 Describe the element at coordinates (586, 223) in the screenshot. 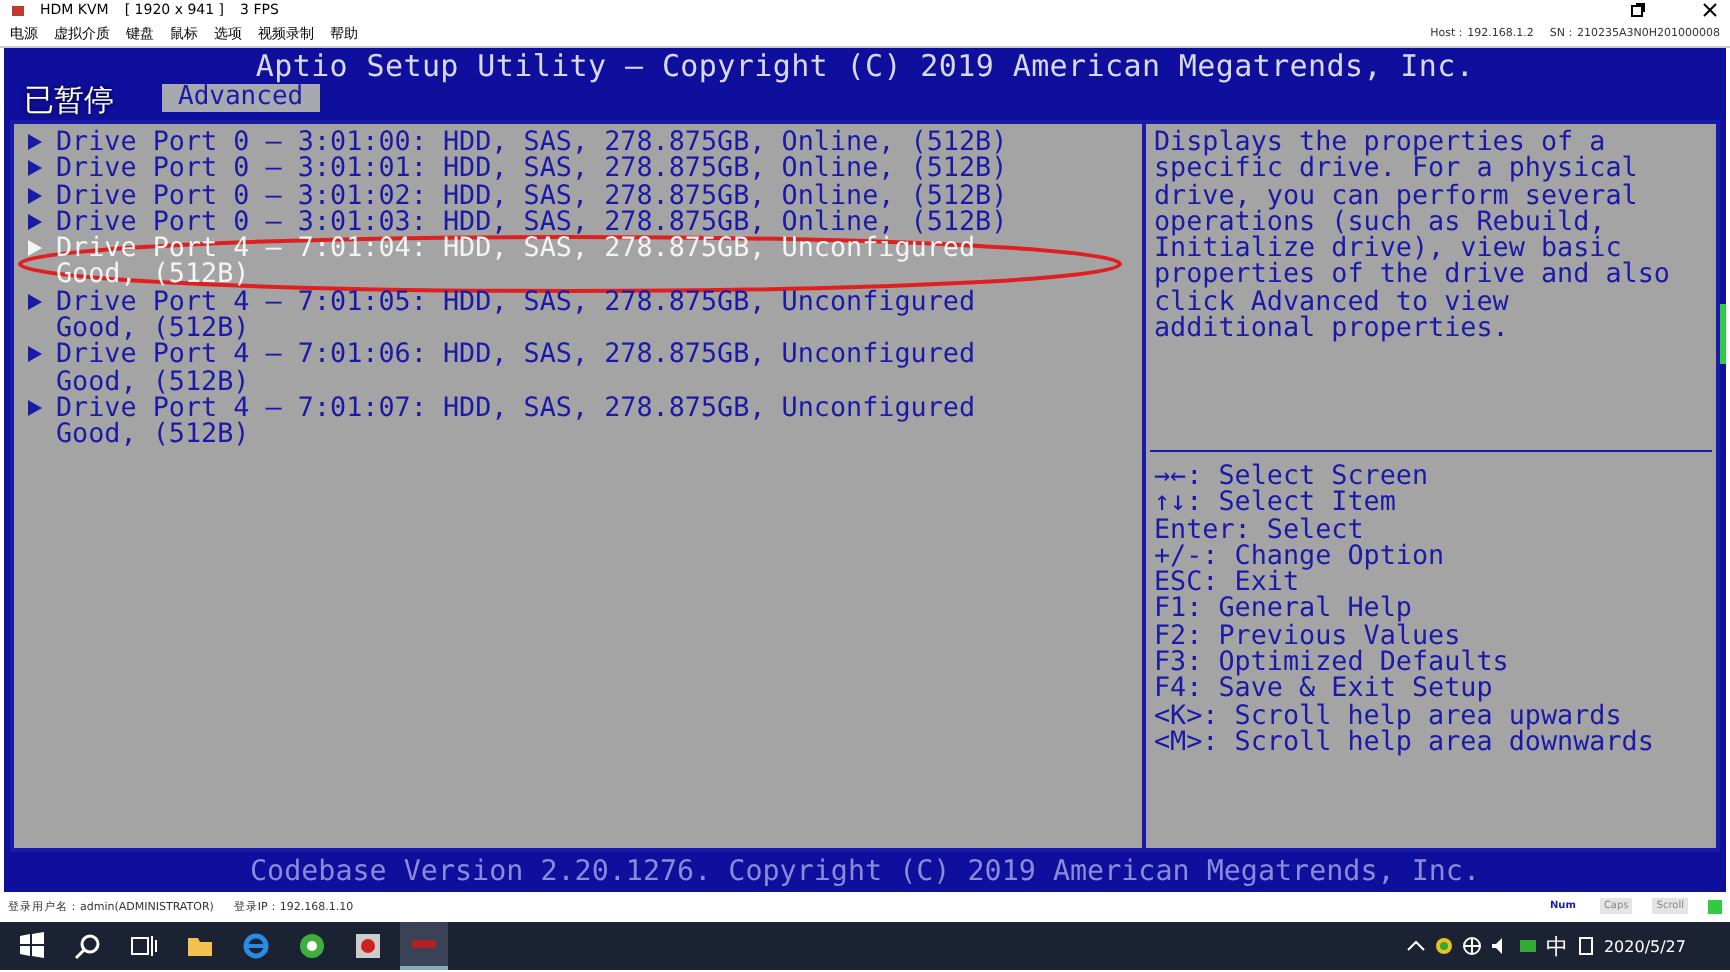

I see `drive-item: Drive Port 0 – 3:01:03: HDD, SAS, 278.875GB, Online, (512B)` at that location.